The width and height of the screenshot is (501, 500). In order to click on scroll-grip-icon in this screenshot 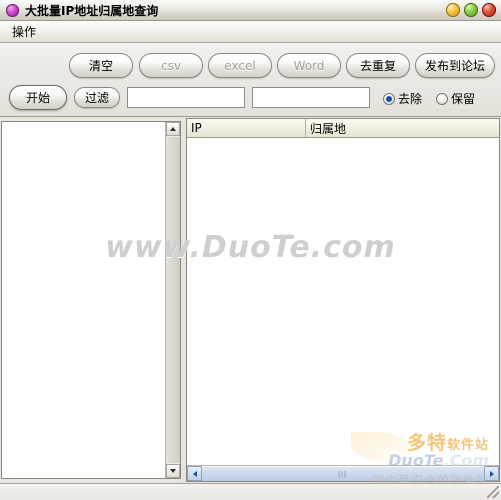, I will do `click(343, 474)`.